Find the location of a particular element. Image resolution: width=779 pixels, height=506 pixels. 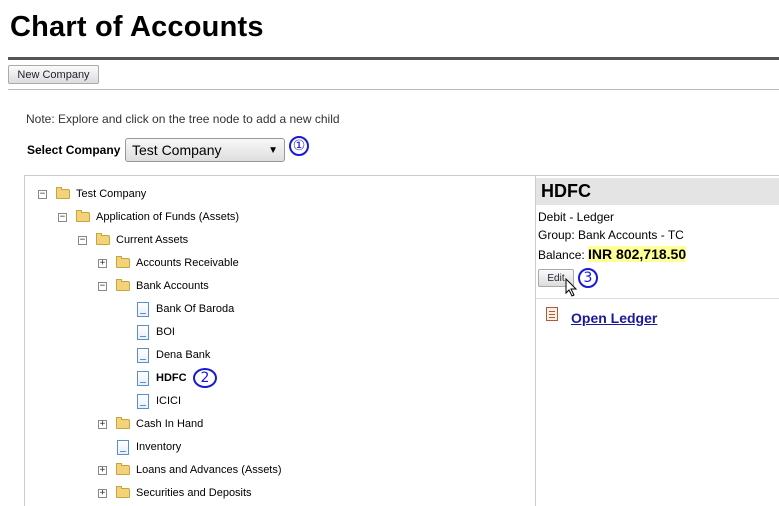

tree-node-accounts-receivable: + Accounts Receivable is located at coordinates (168, 263).